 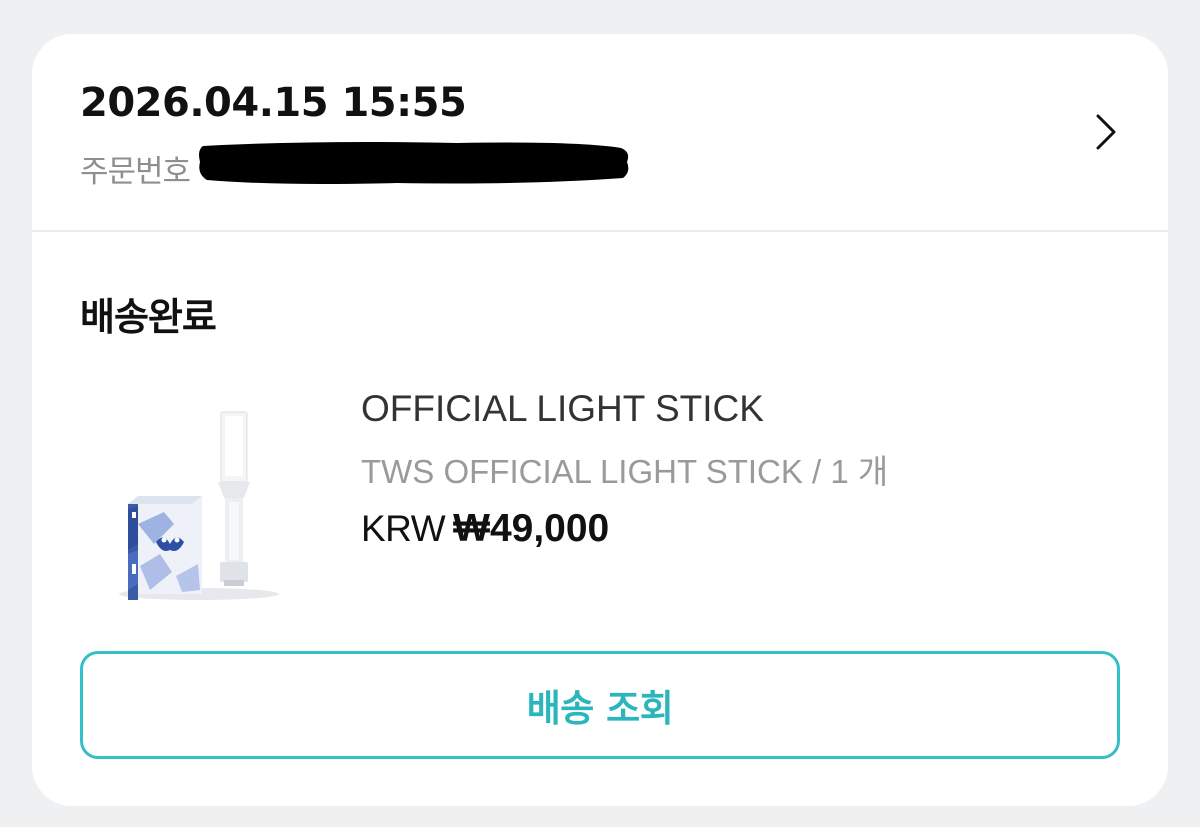 I want to click on light-stick-product-image, so click(x=199, y=505).